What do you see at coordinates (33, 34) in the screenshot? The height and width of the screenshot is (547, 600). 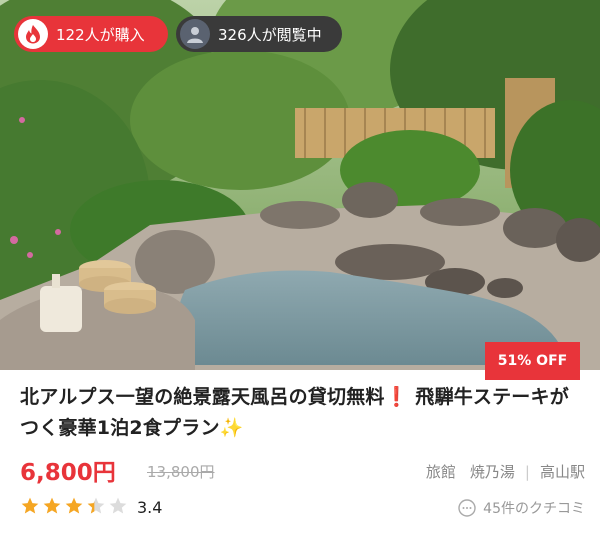 I see `fire-icon` at bounding box center [33, 34].